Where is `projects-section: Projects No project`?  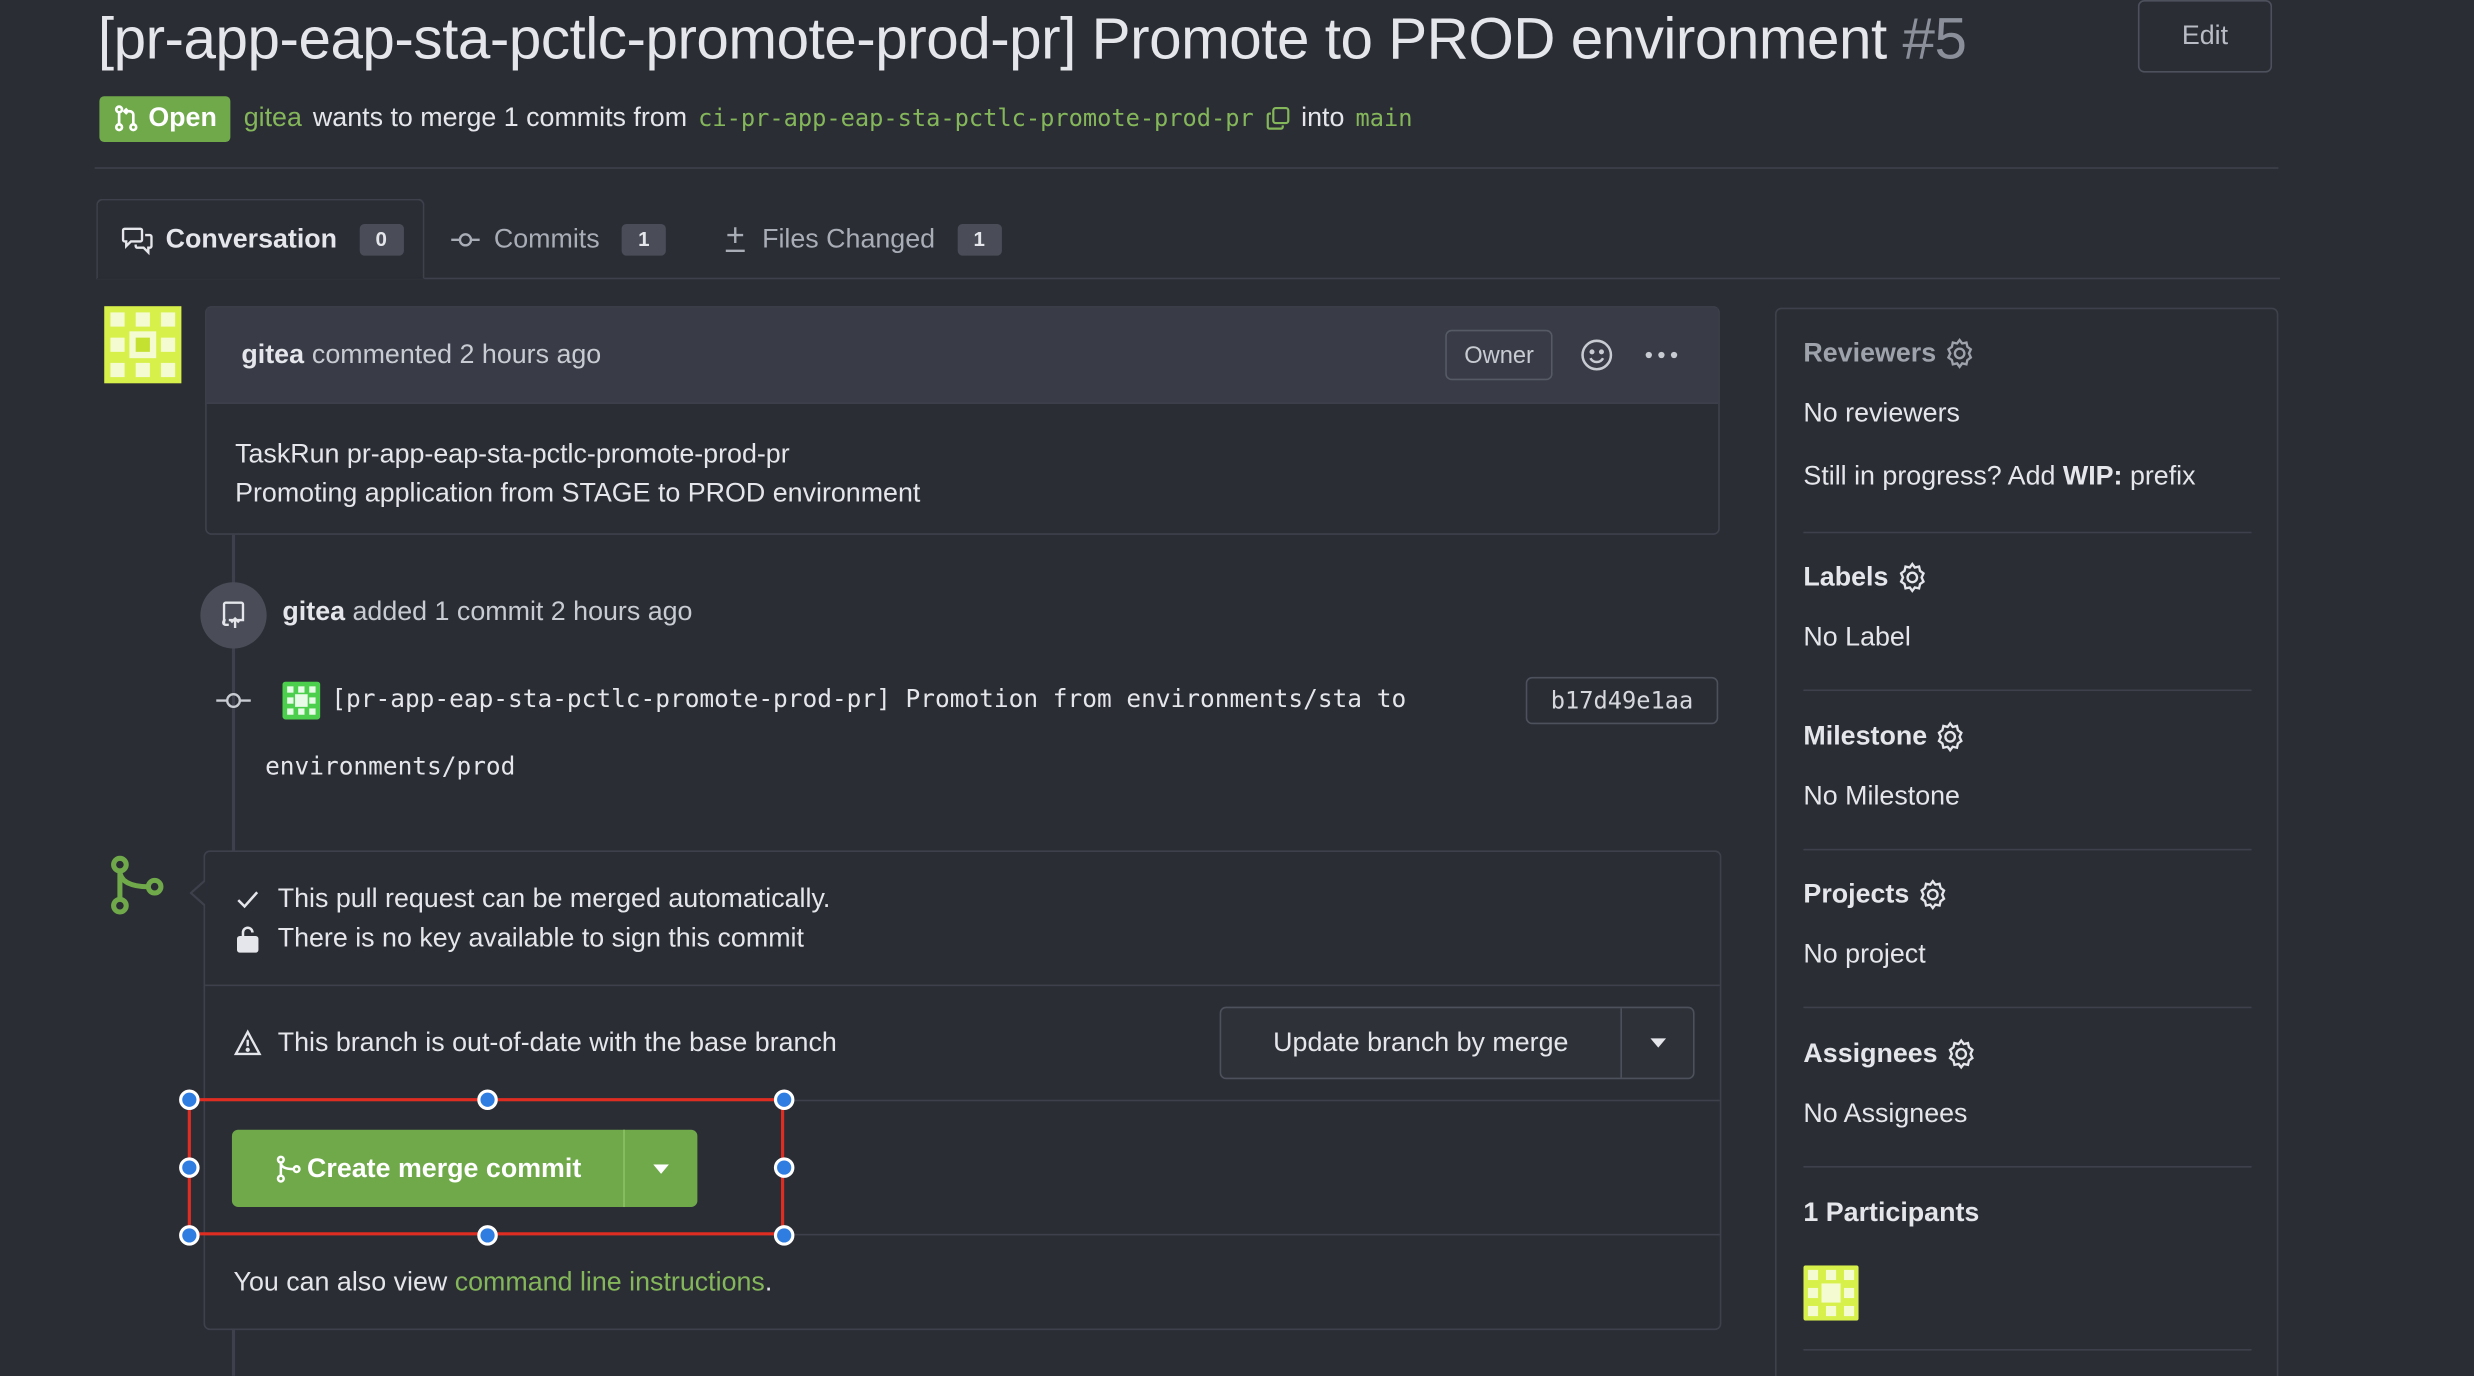 projects-section: Projects No project is located at coordinates (2027, 925).